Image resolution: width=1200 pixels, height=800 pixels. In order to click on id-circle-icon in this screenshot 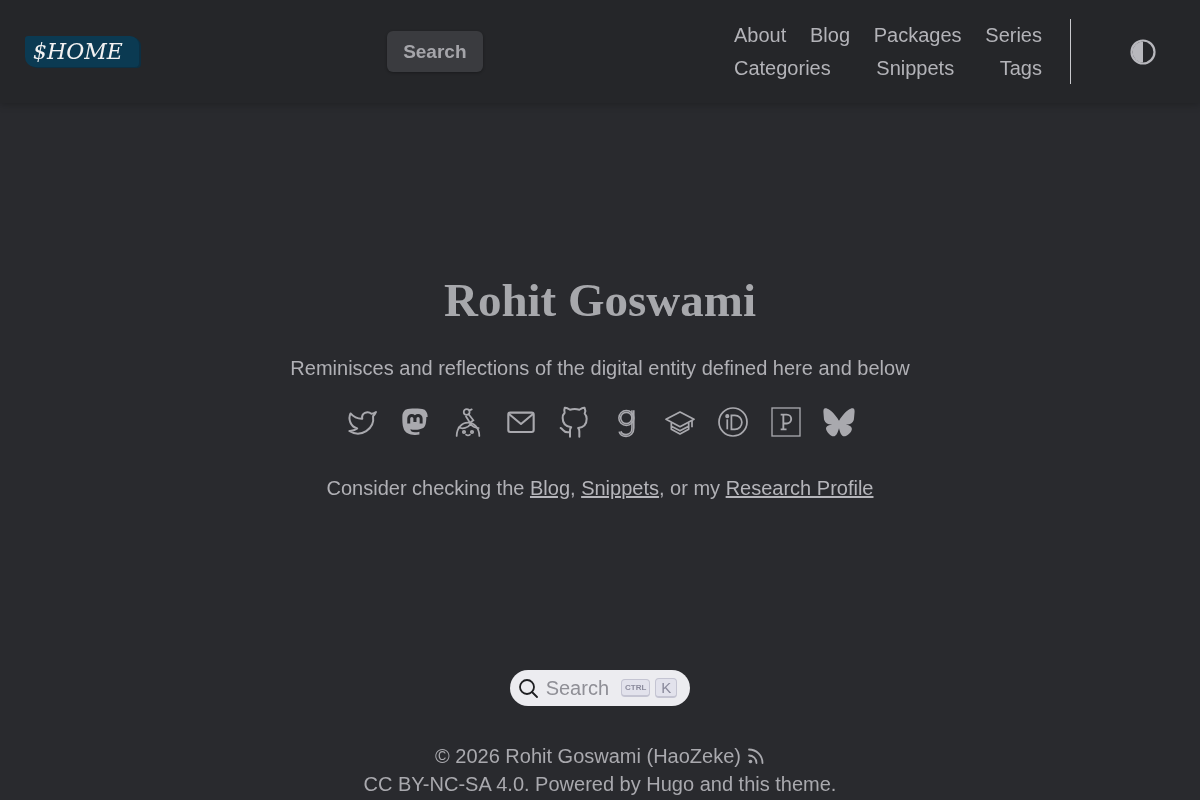, I will do `click(732, 422)`.